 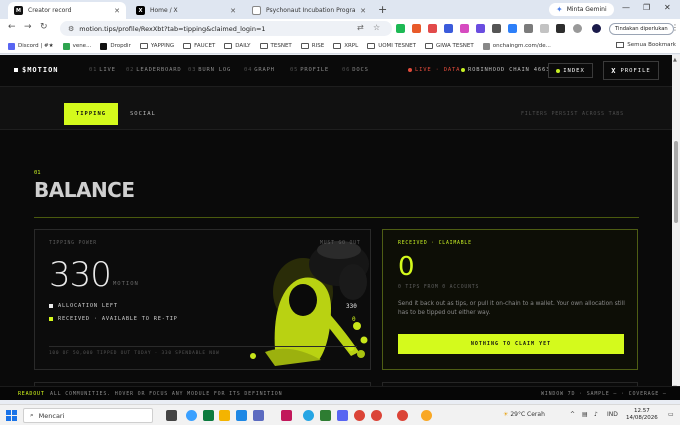 I want to click on menu-kebab-icon: ⋮, so click(x=675, y=27).